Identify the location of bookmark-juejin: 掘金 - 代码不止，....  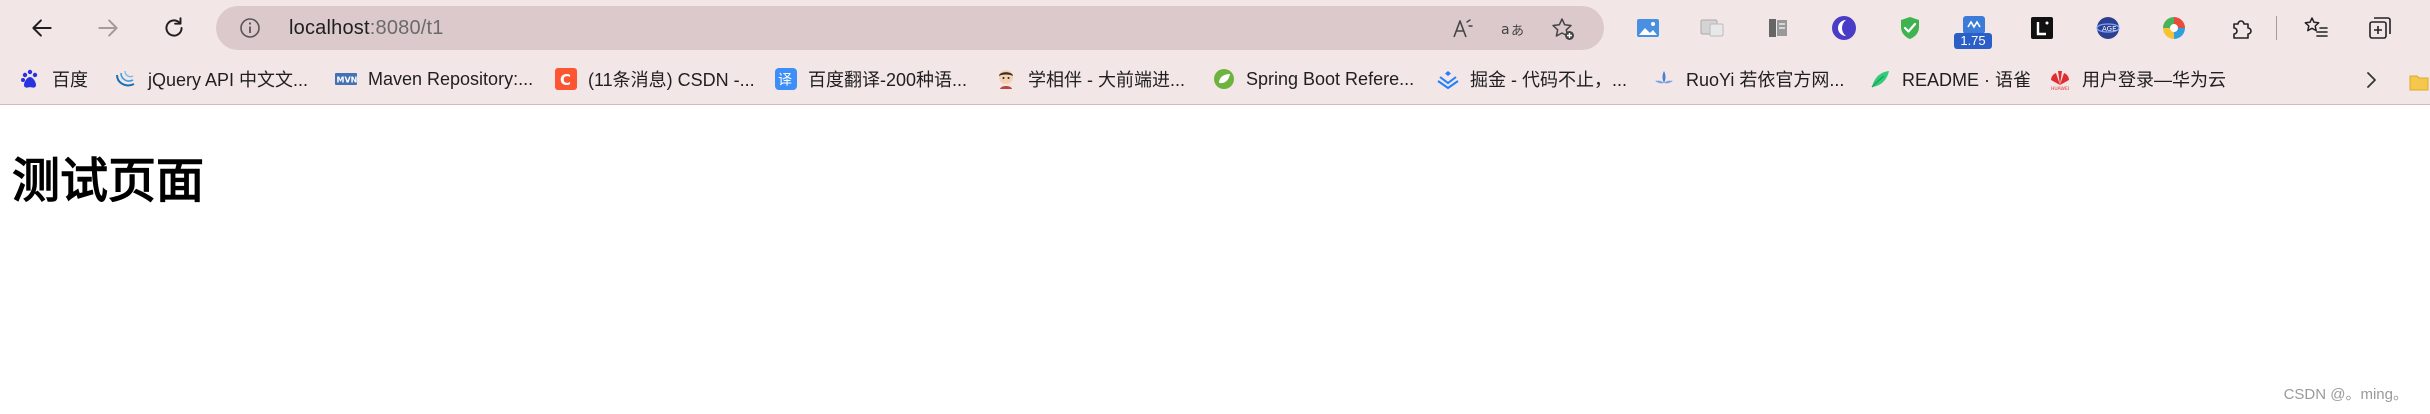
(1531, 79).